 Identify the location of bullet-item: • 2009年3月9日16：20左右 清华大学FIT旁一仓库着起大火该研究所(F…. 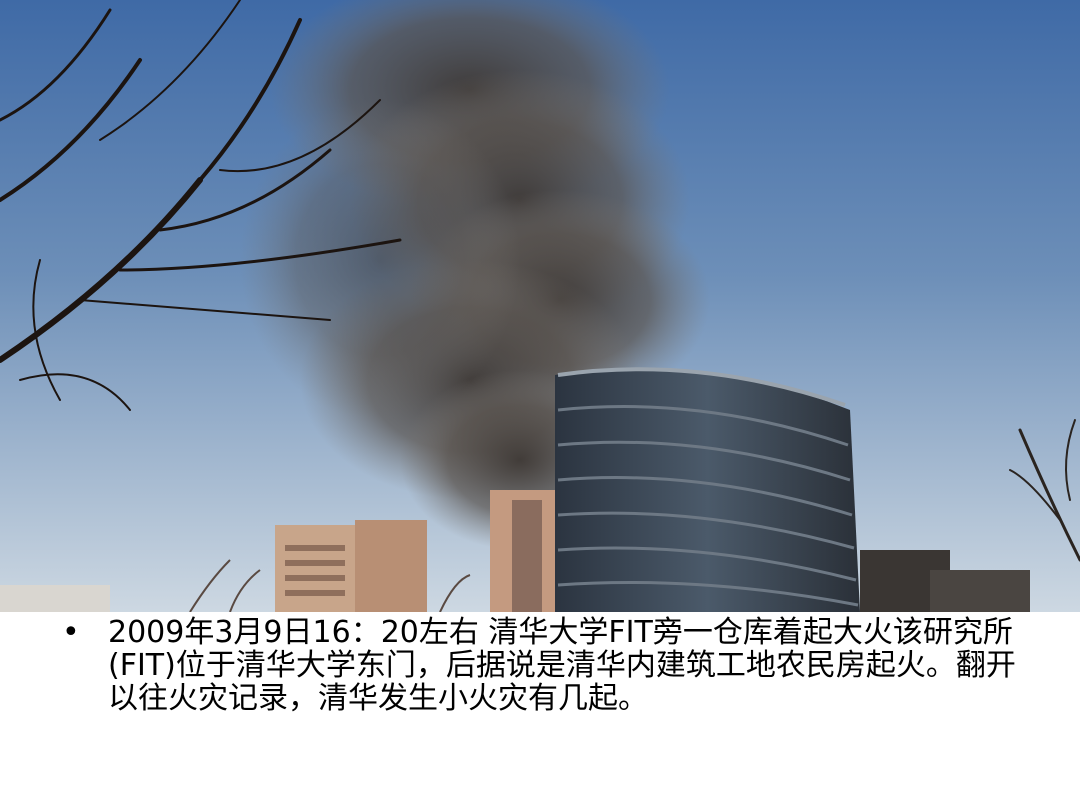
(550, 665).